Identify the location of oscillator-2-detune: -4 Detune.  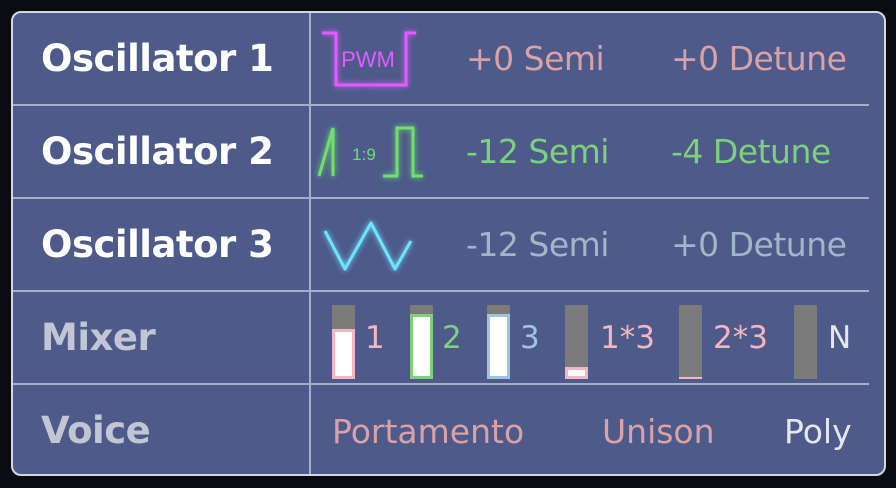
(751, 152).